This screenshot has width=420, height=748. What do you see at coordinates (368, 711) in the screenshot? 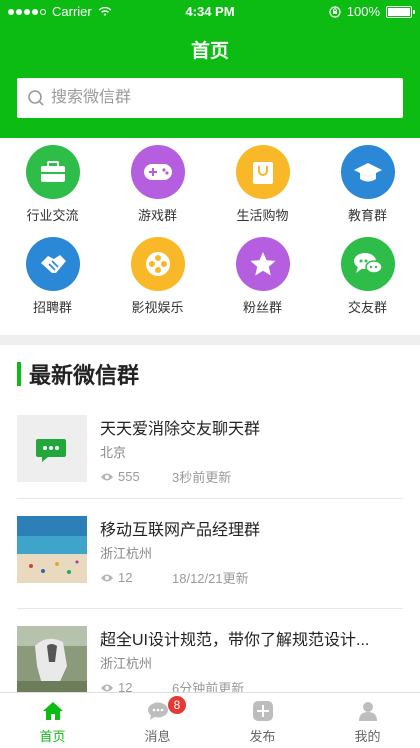
I see `user-icon` at bounding box center [368, 711].